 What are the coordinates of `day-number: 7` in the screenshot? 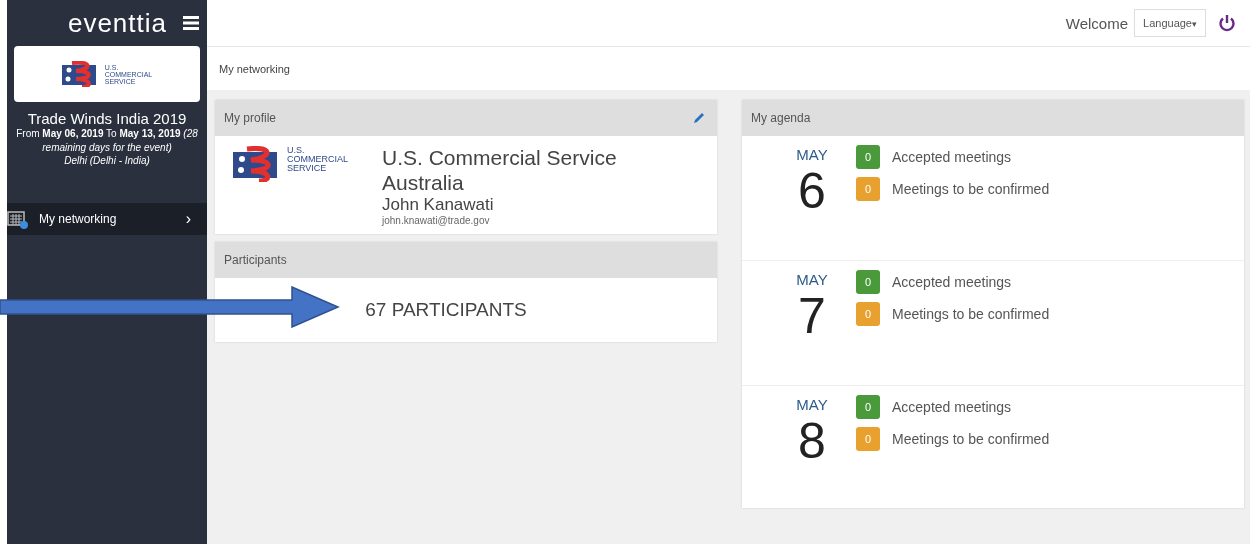 It's located at (812, 316).